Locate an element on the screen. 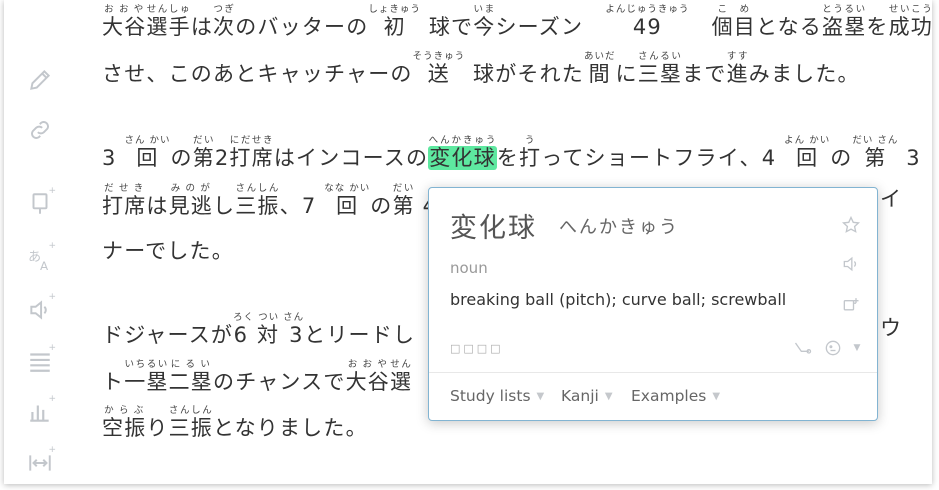  text-segment: に is located at coordinates (627, 74).